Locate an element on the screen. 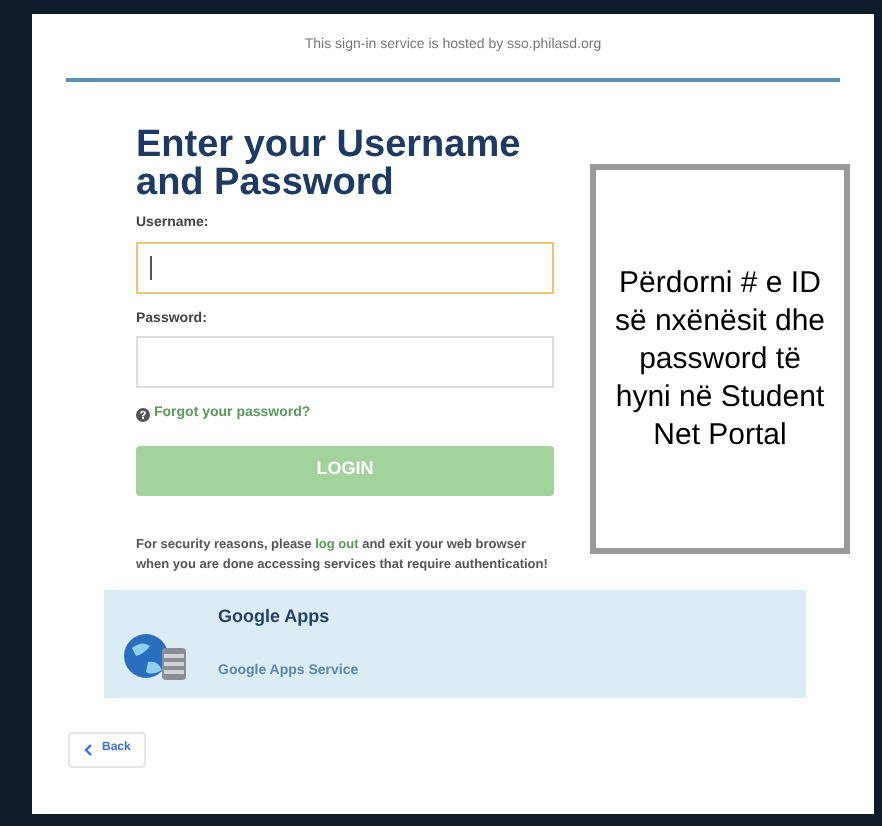  chevron-left-icon is located at coordinates (88, 749).